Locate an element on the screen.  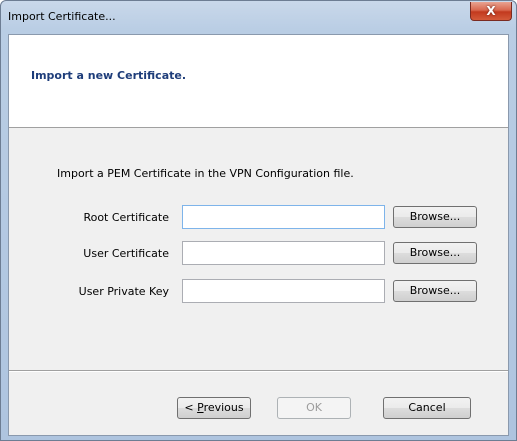
root-certificate-label: Root Certificate is located at coordinates (126, 217).